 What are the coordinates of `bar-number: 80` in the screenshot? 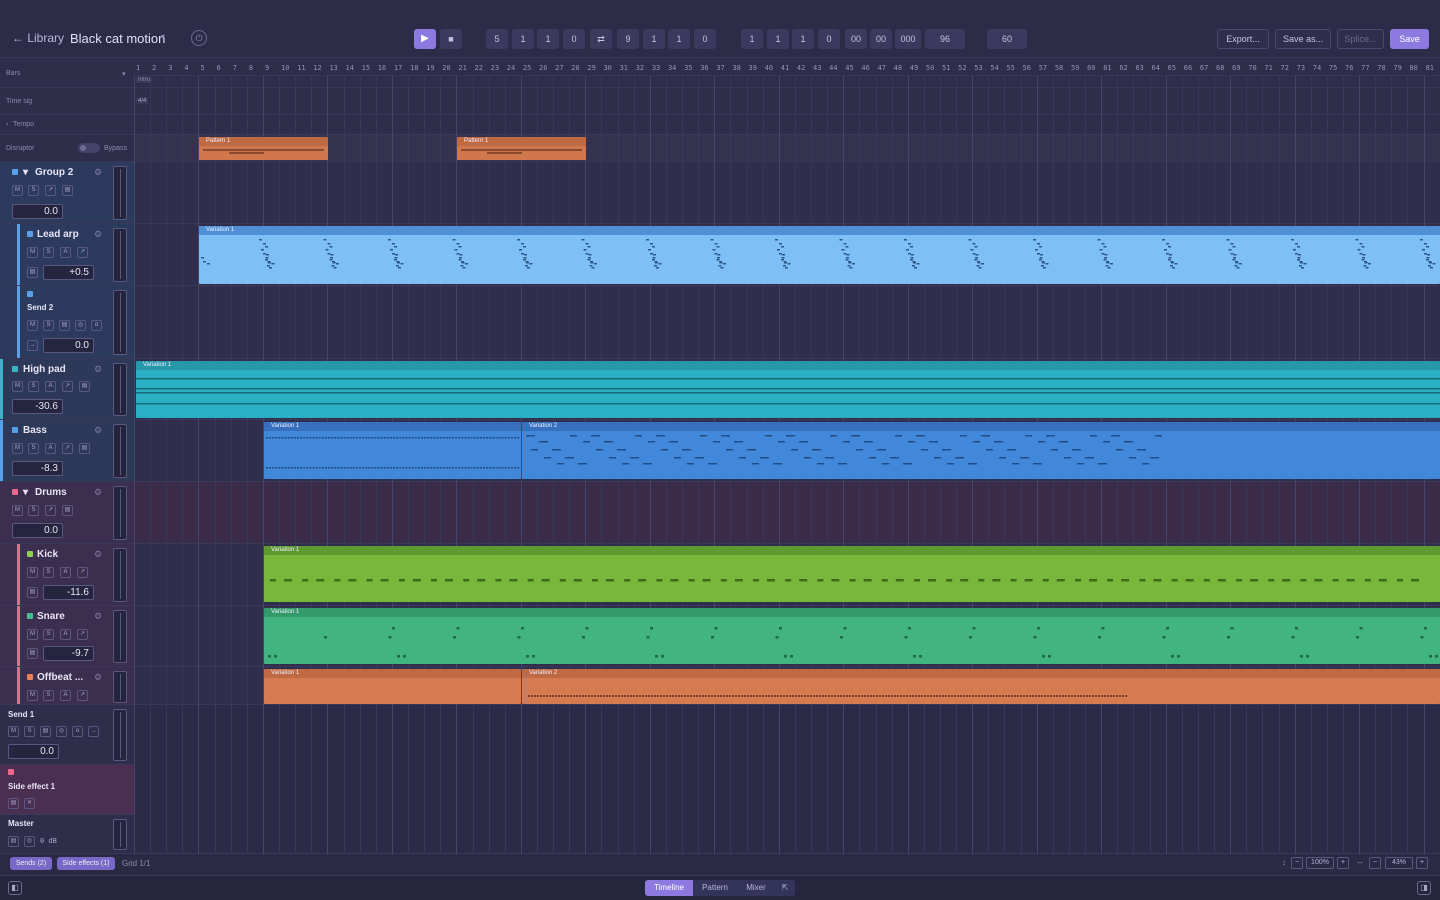 It's located at (1413, 68).